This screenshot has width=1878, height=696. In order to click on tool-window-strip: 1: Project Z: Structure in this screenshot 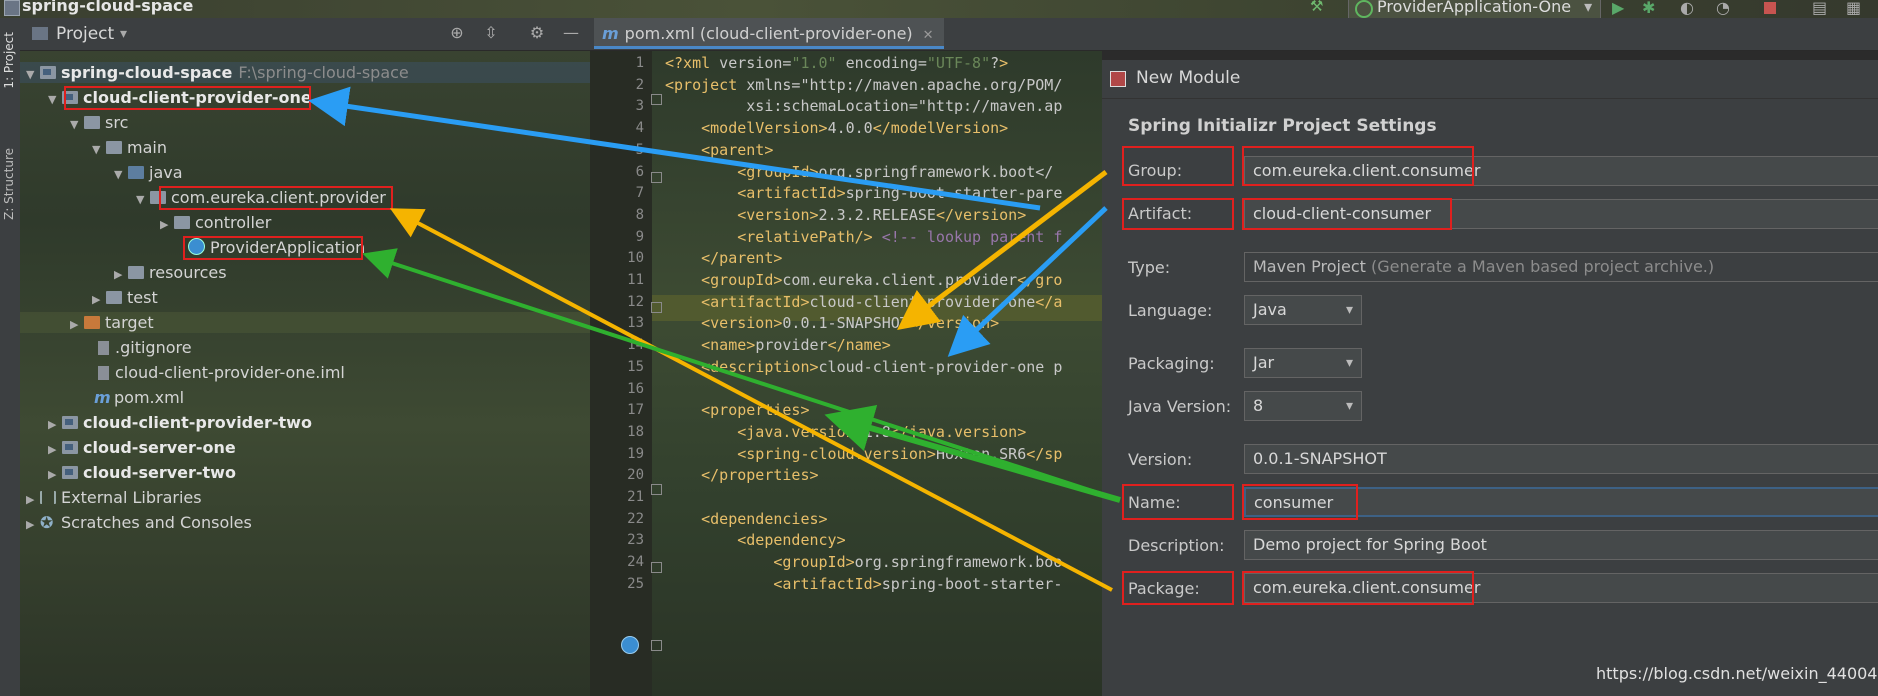, I will do `click(10, 357)`.